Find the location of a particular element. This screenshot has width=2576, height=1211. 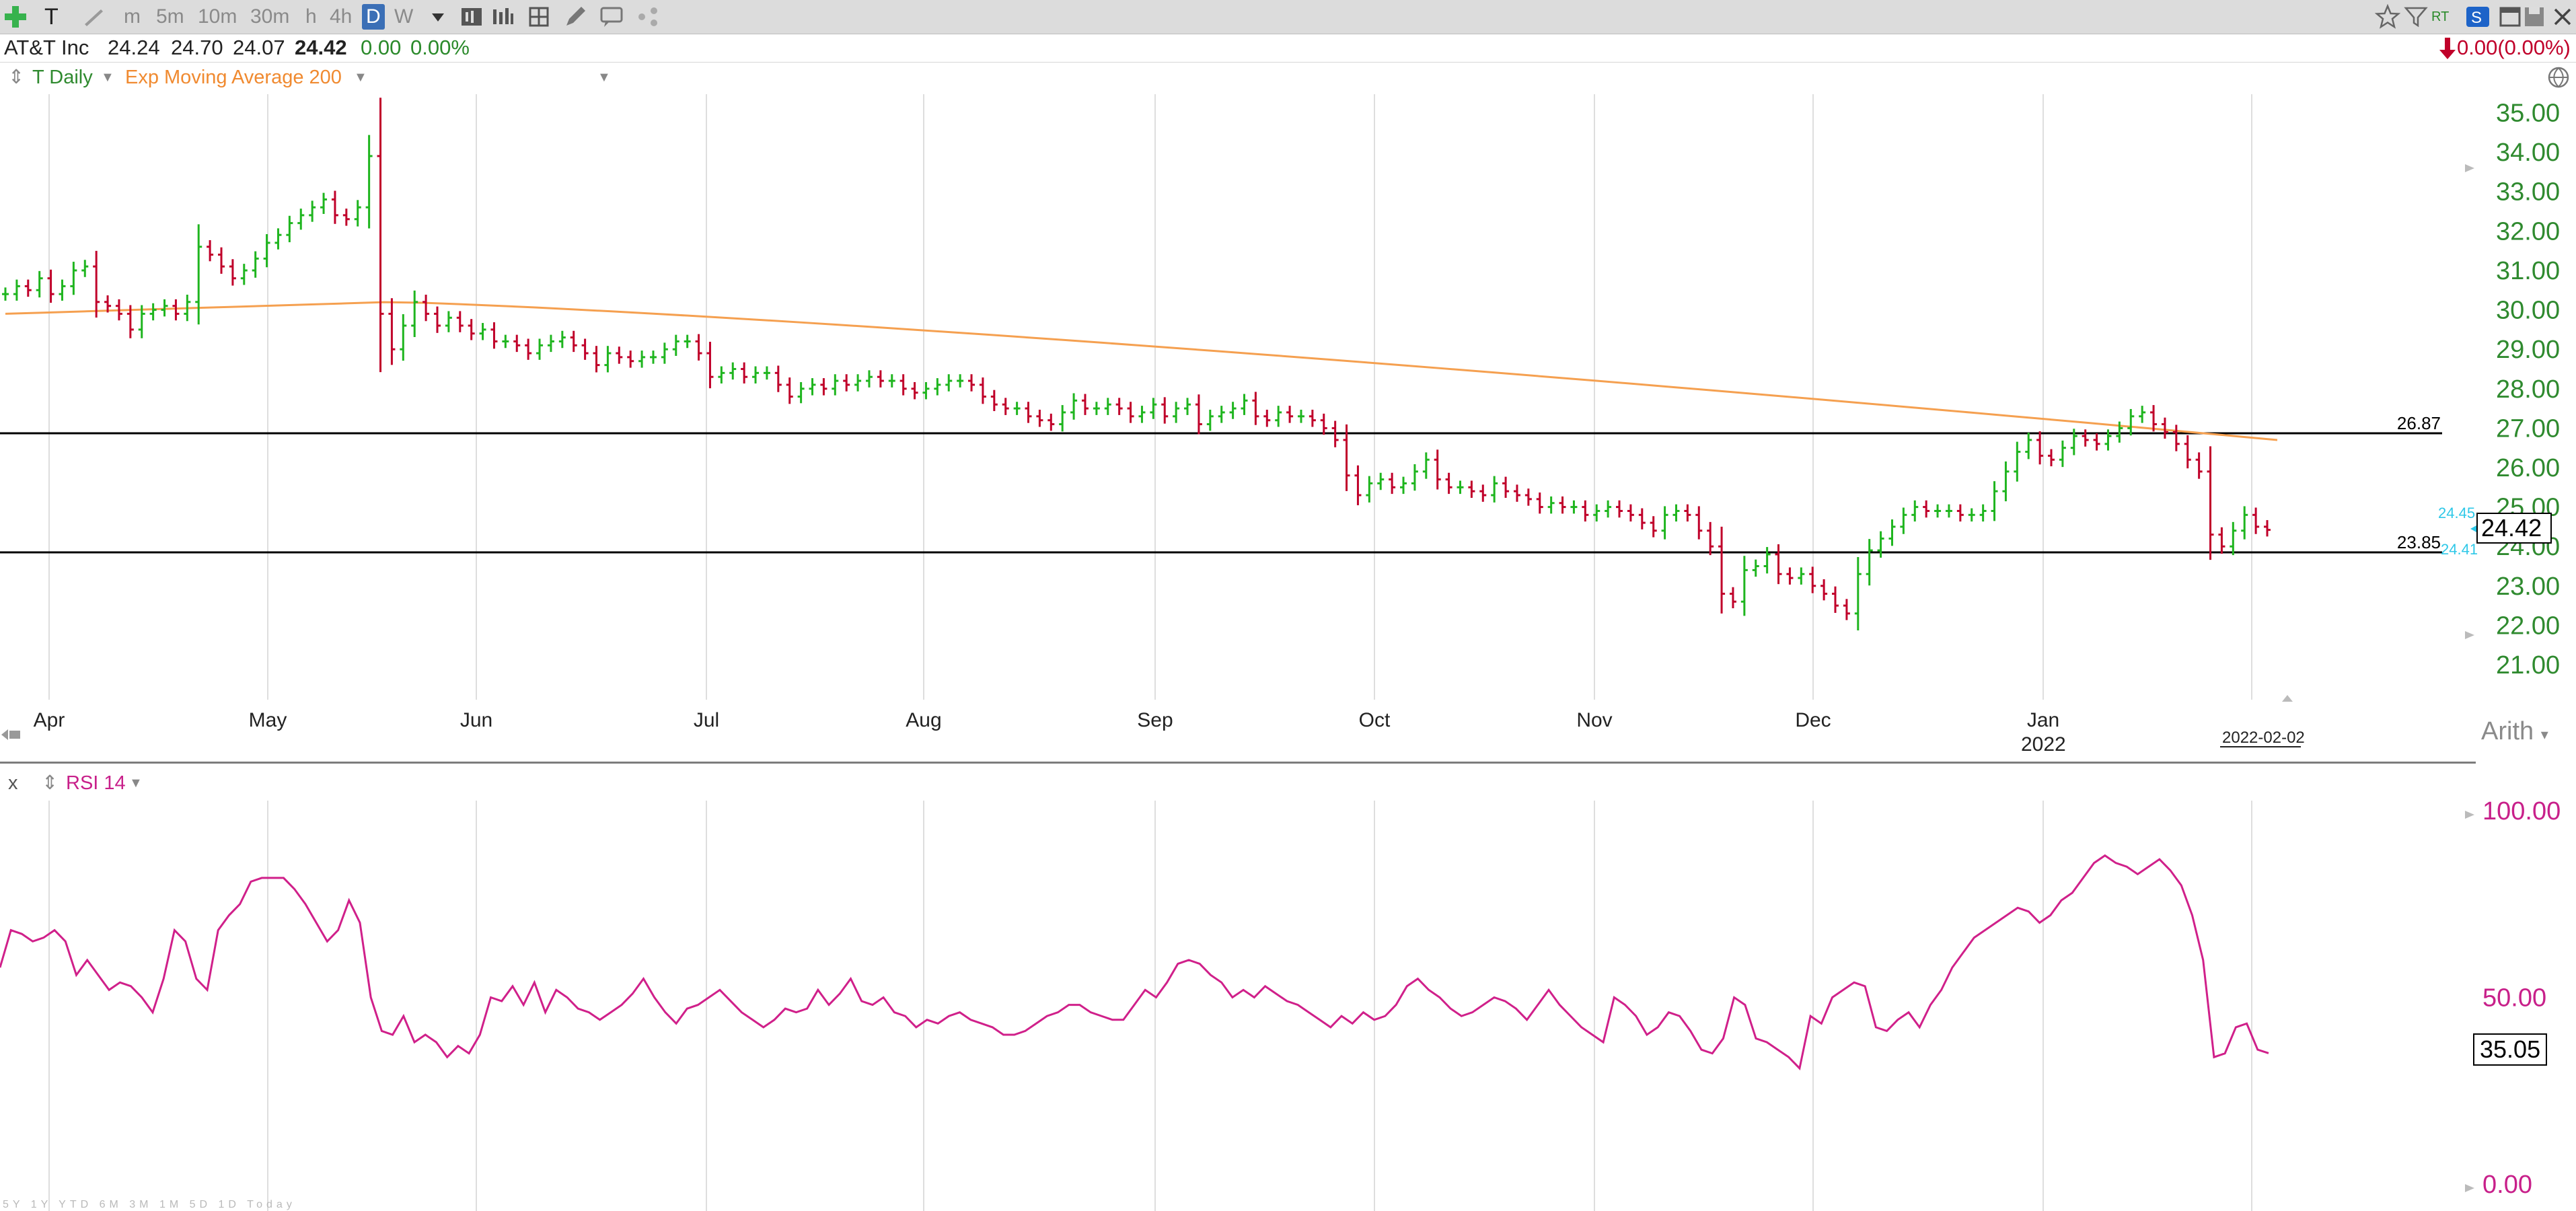

interval-4h: 4h is located at coordinates (341, 17).